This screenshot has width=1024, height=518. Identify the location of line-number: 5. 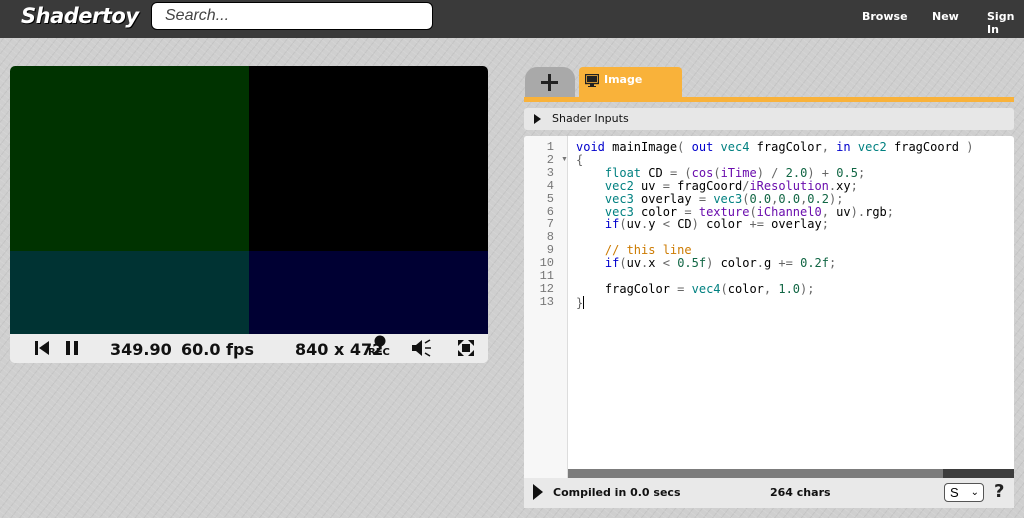
(550, 198).